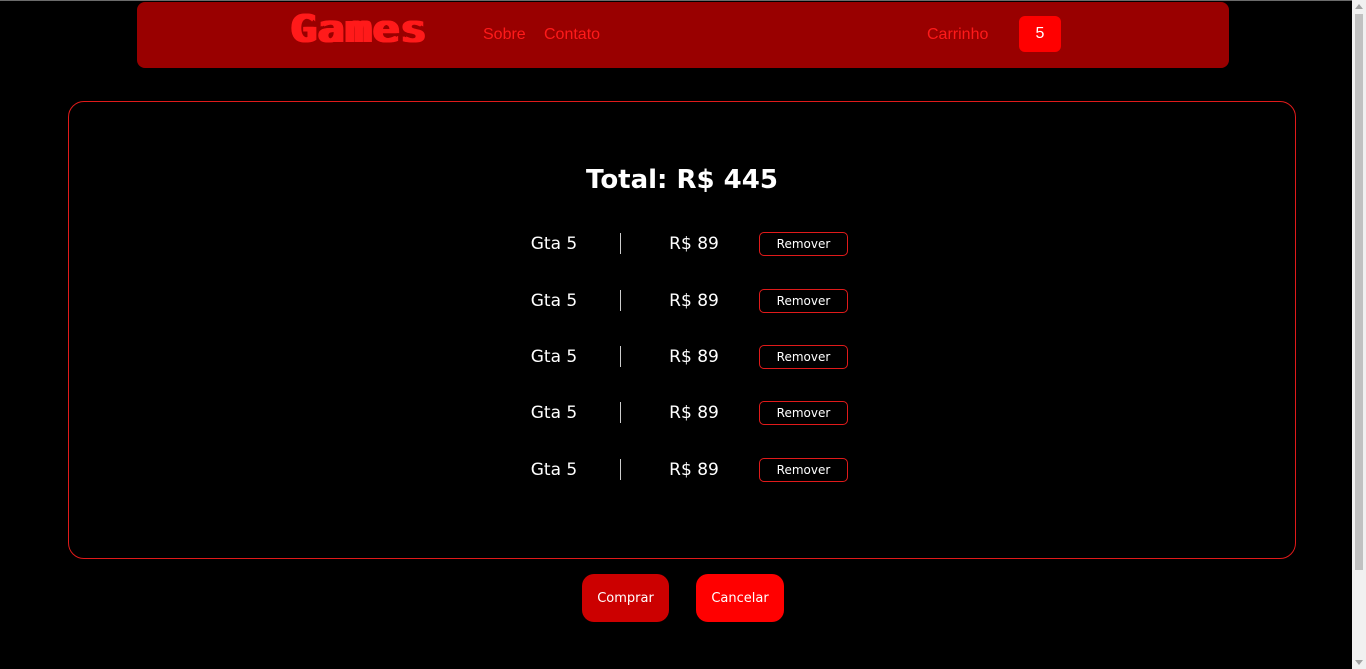 This screenshot has width=1366, height=669. Describe the element at coordinates (358, 29) in the screenshot. I see `logo: Games` at that location.